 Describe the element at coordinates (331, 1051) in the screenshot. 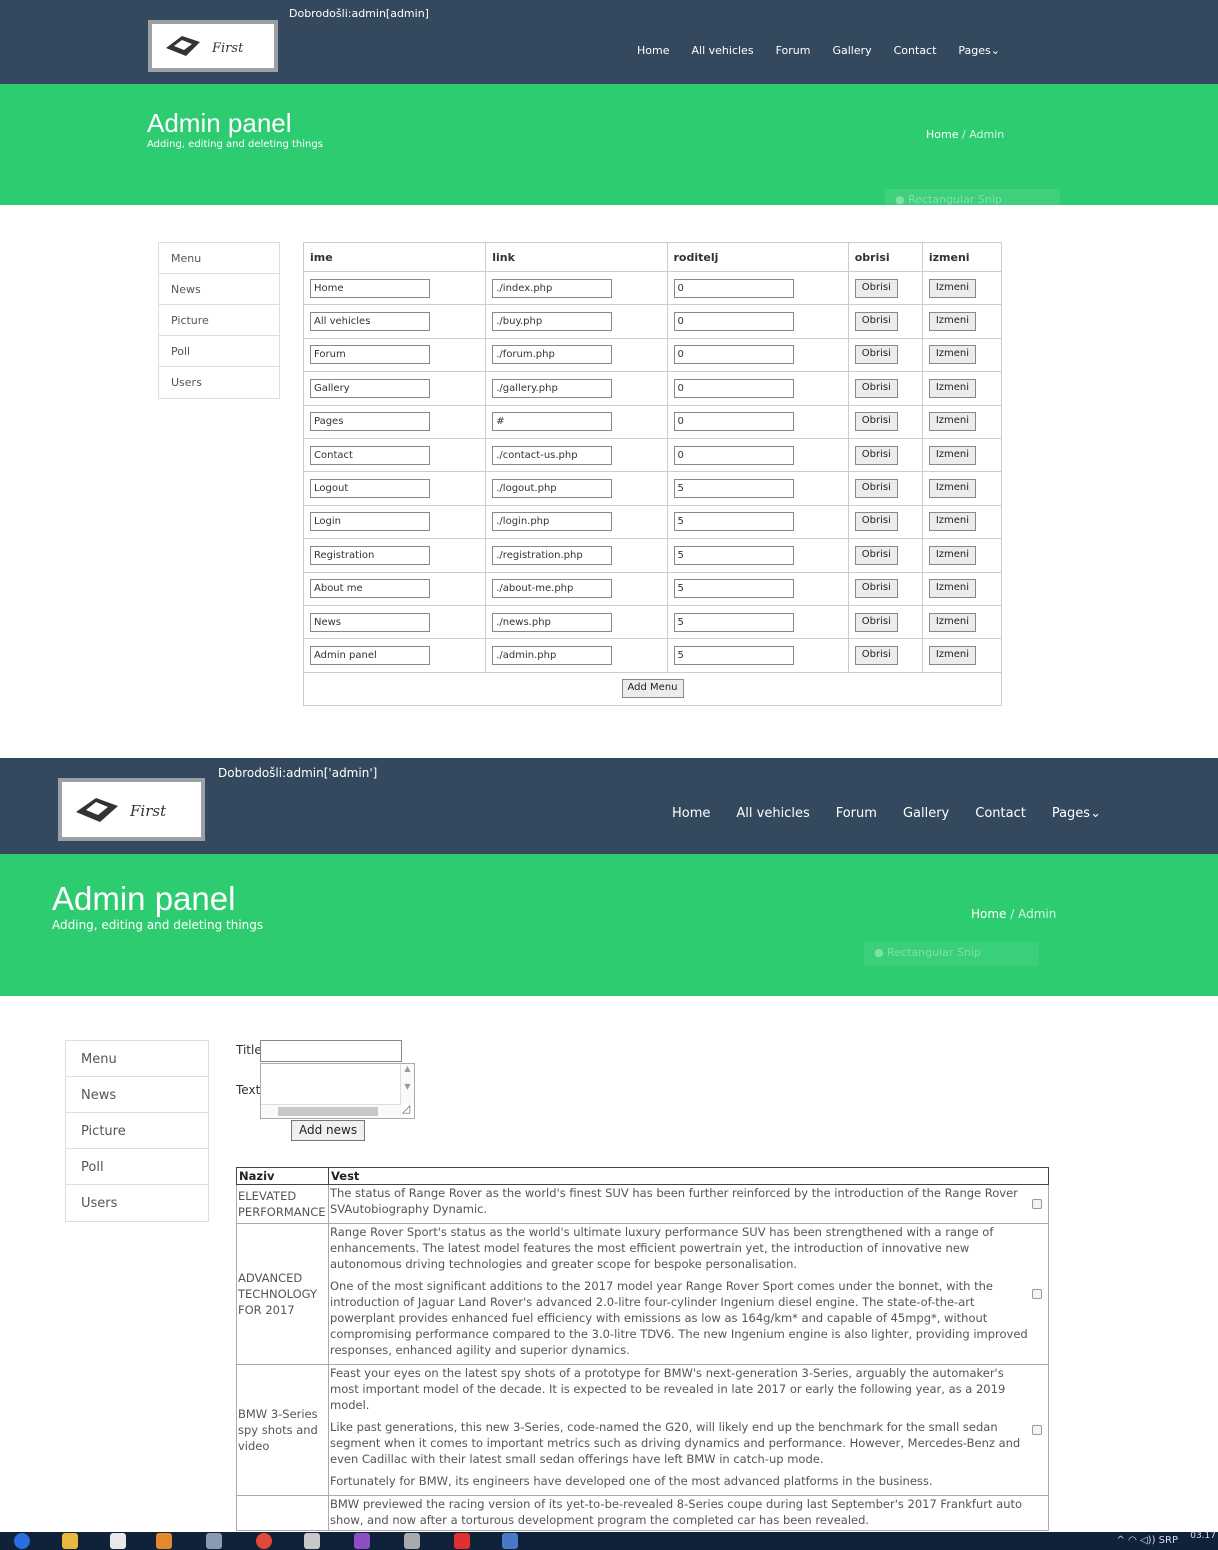

I see `title-input` at that location.